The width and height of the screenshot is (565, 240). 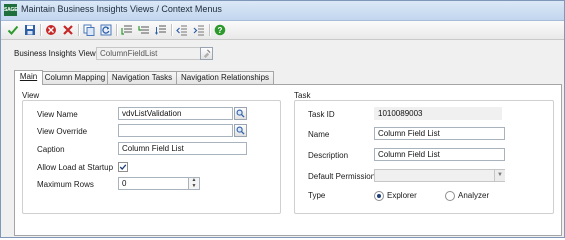 I want to click on tab-main: Main, so click(x=28, y=77).